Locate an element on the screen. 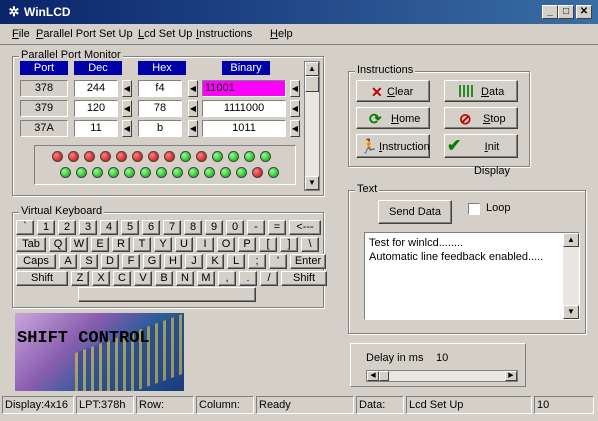 This screenshot has width=598, height=421. init-display-button: ✔ Init Display is located at coordinates (481, 155).